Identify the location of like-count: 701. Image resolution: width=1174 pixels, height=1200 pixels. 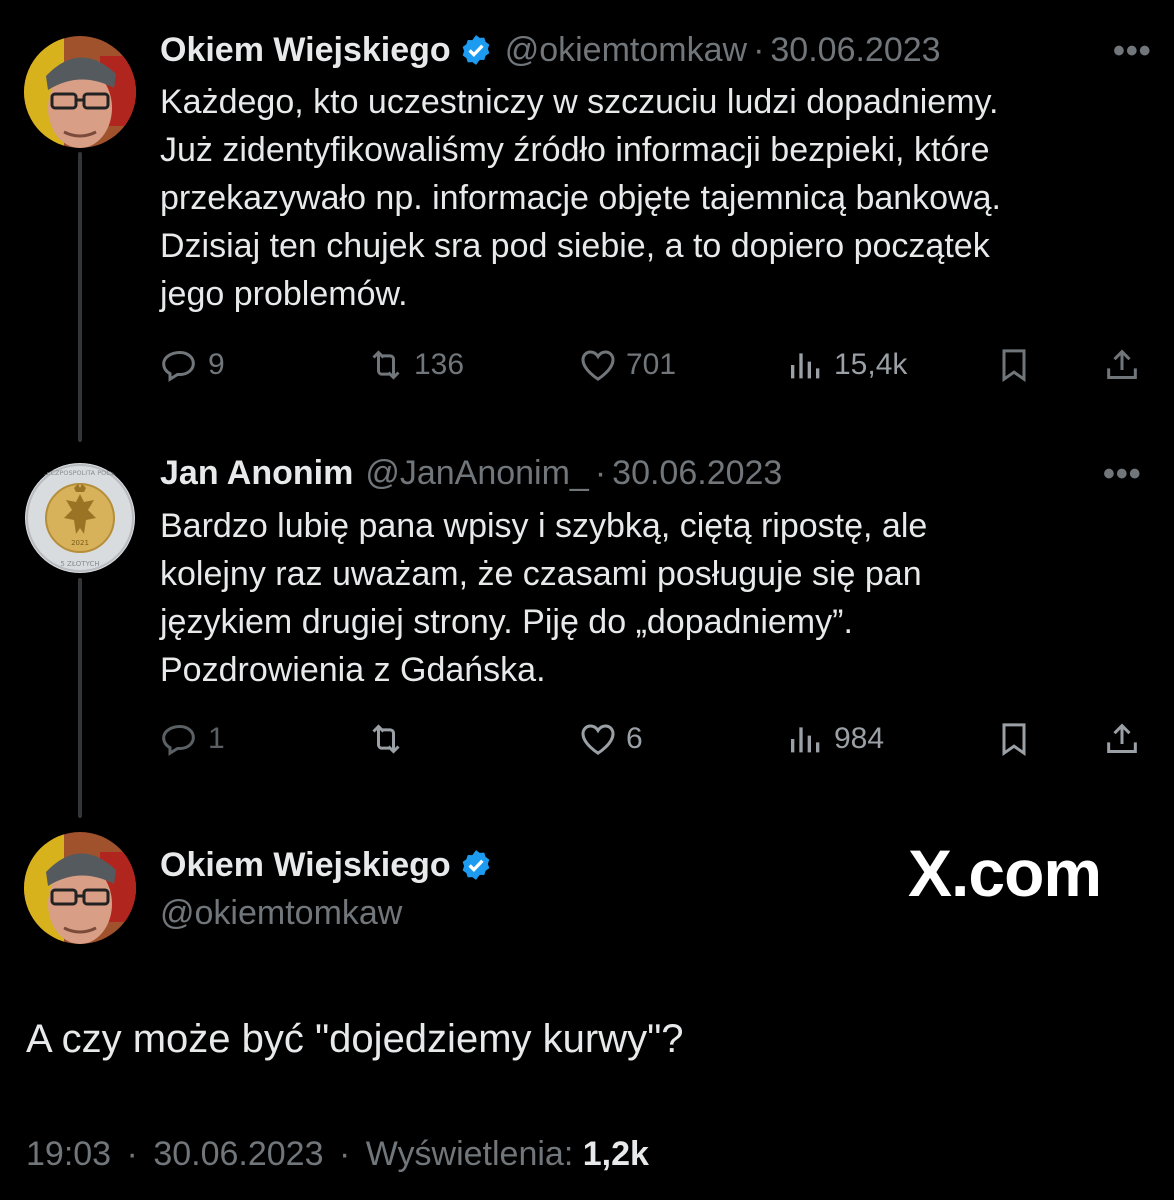
(651, 364).